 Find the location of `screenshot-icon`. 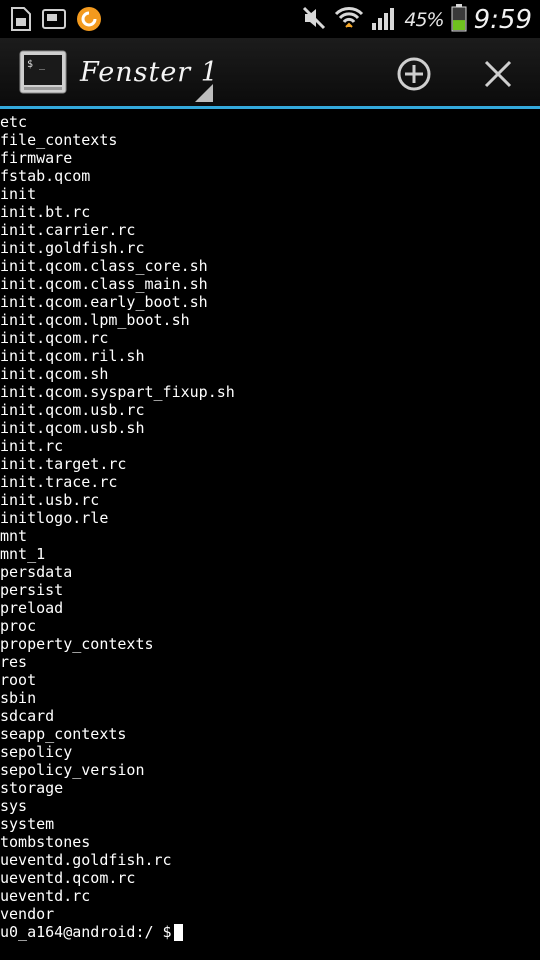

screenshot-icon is located at coordinates (54, 21).